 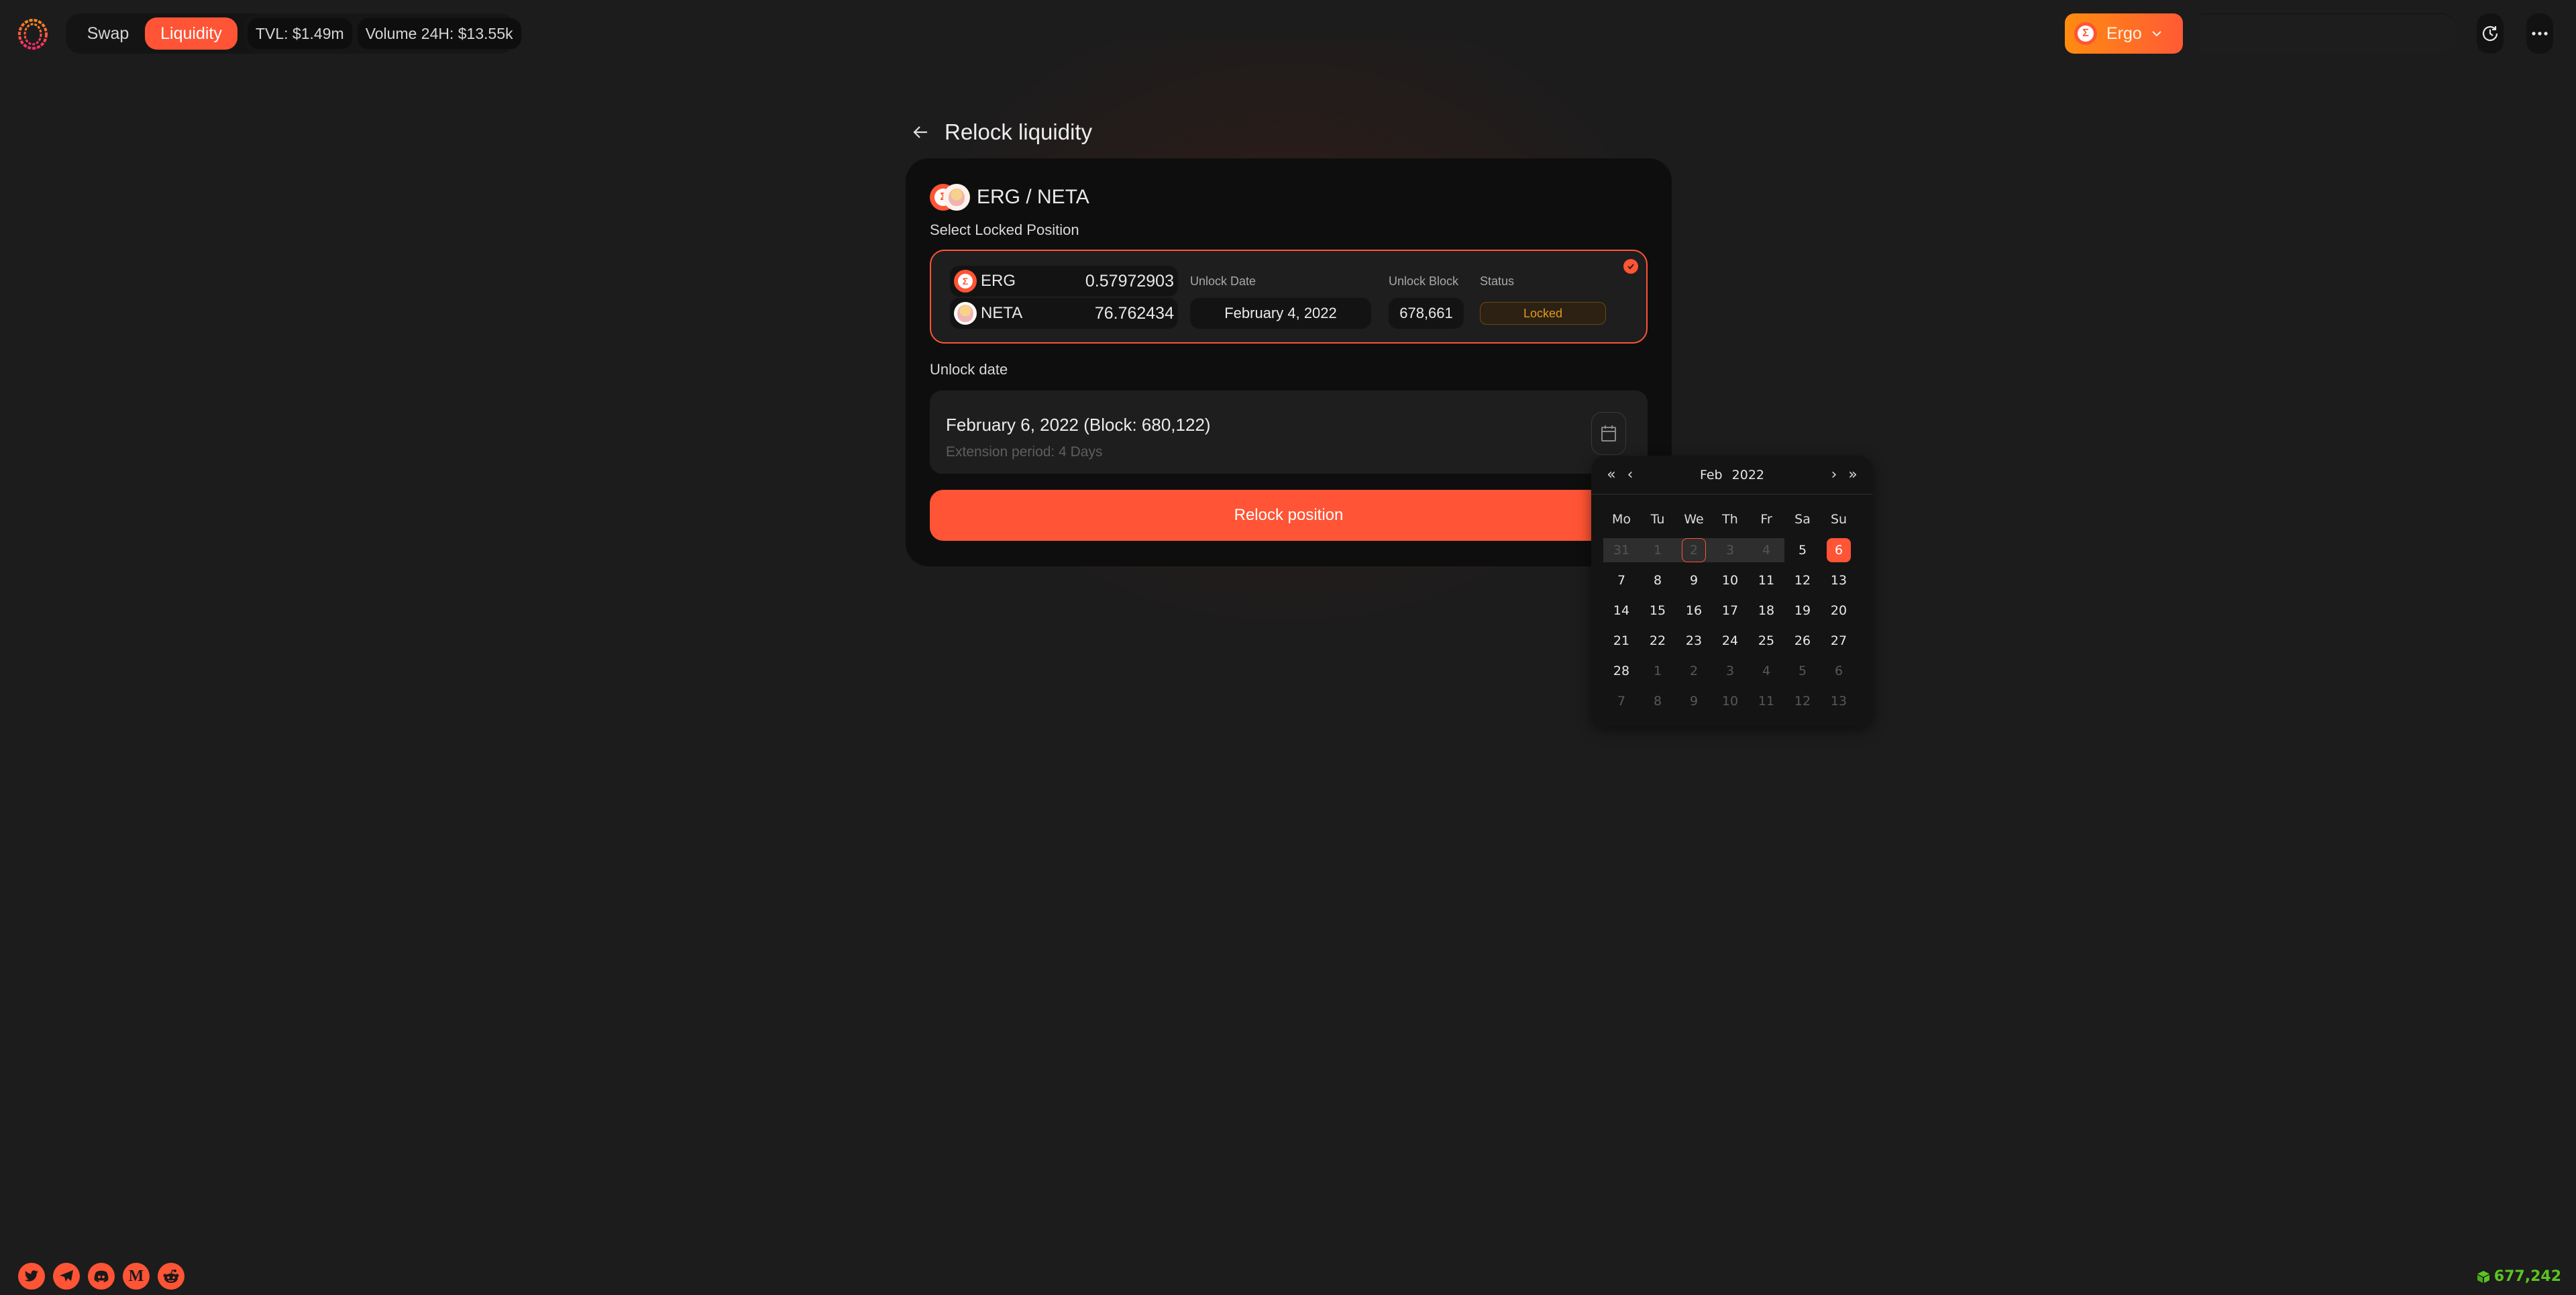 I want to click on calendar-week-row: 31 1 2 3 4 5 6, so click(x=1732, y=550).